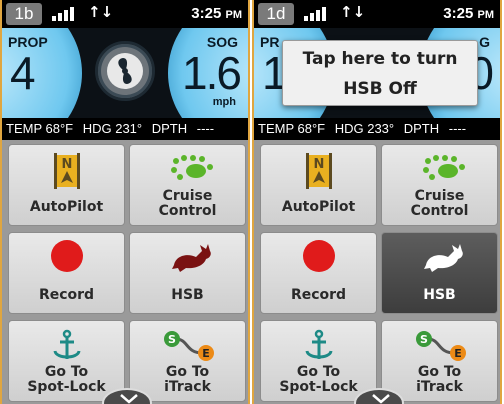  Describe the element at coordinates (224, 102) in the screenshot. I see `sog-unit: mph` at that location.